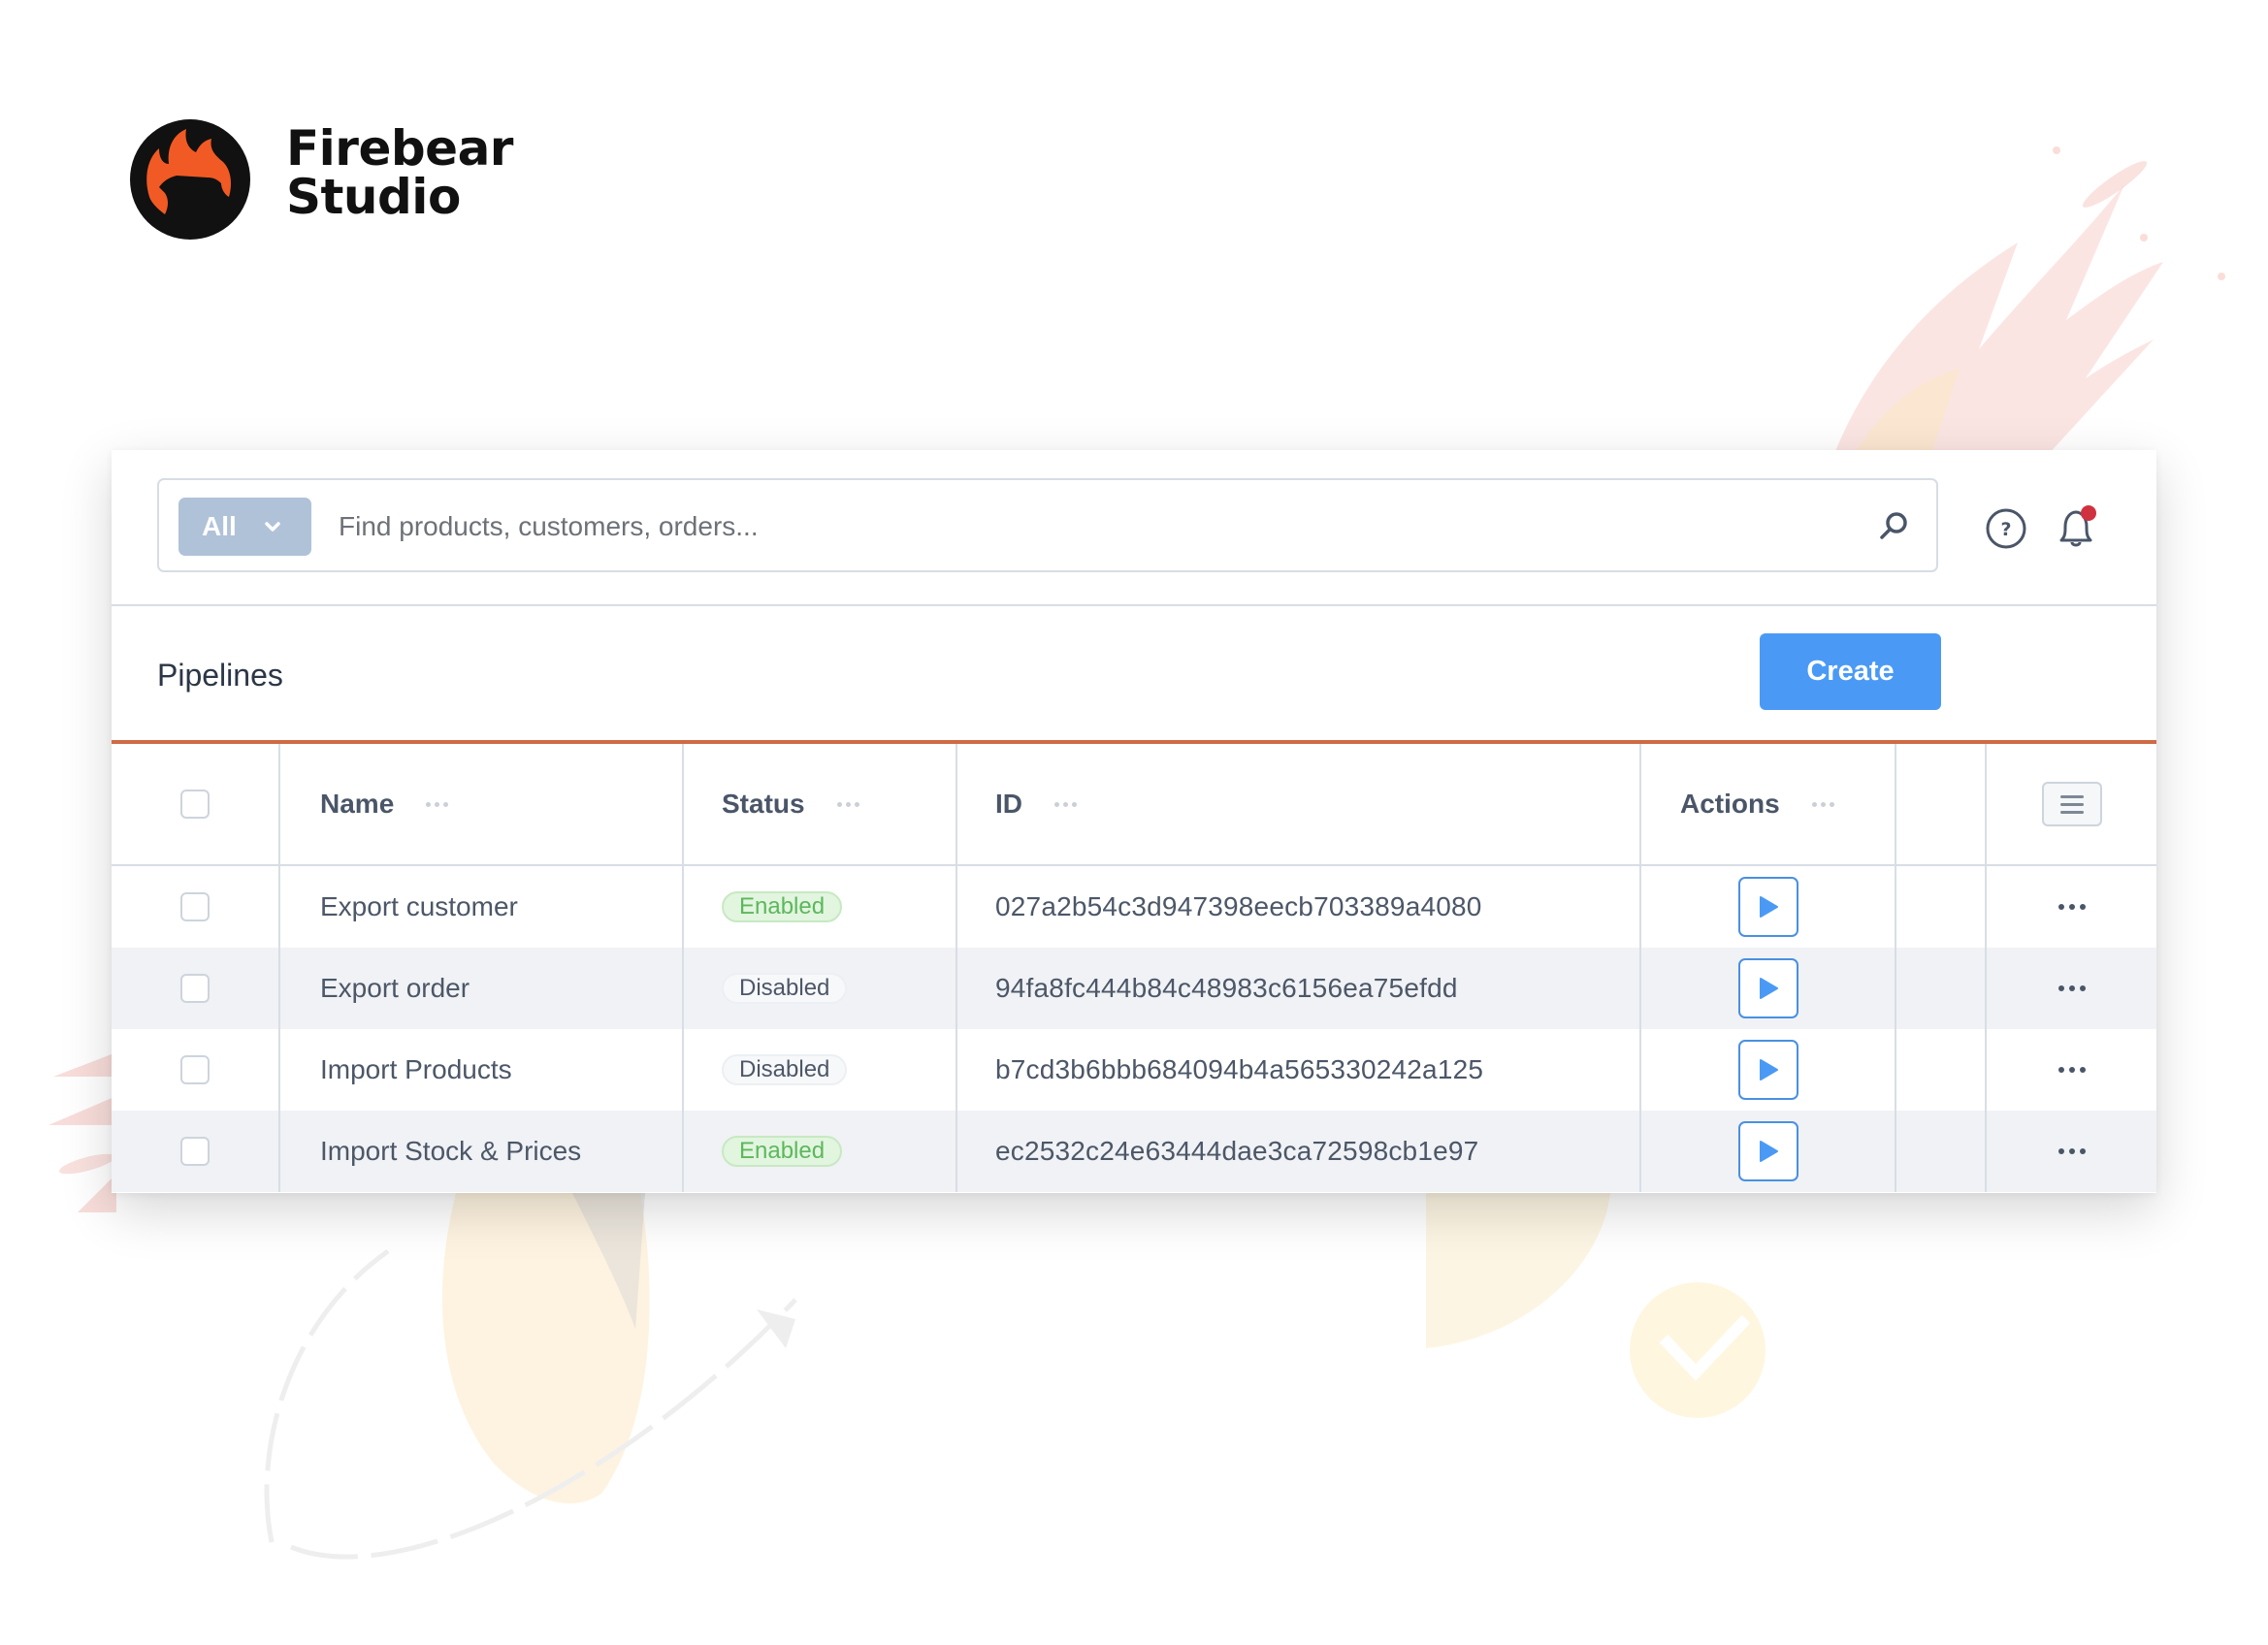 The image size is (2268, 1645). I want to click on pipeline-name: Export order, so click(395, 988).